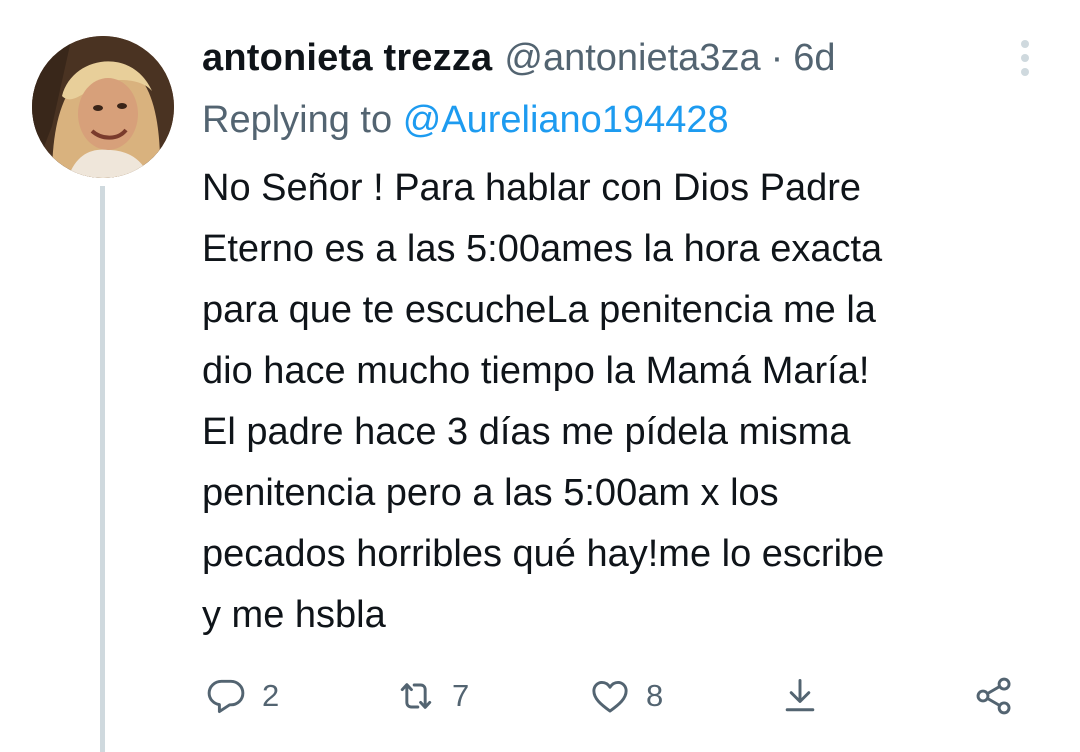  I want to click on download-button, so click(800, 696).